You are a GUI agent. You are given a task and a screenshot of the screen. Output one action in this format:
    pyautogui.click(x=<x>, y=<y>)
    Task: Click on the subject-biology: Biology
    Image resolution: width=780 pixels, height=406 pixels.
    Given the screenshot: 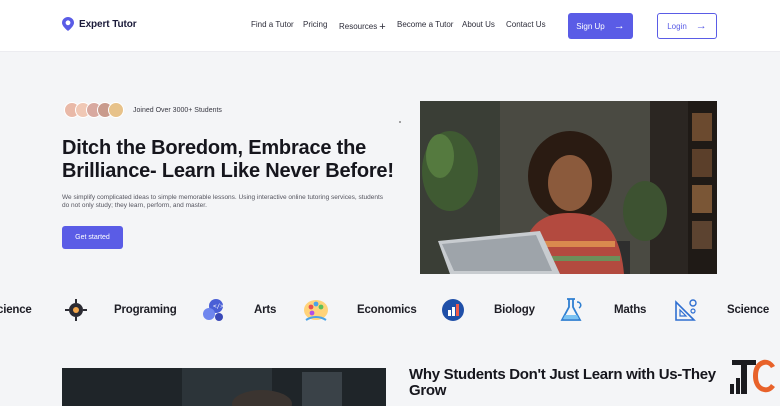 What is the action you would take?
    pyautogui.click(x=514, y=310)
    